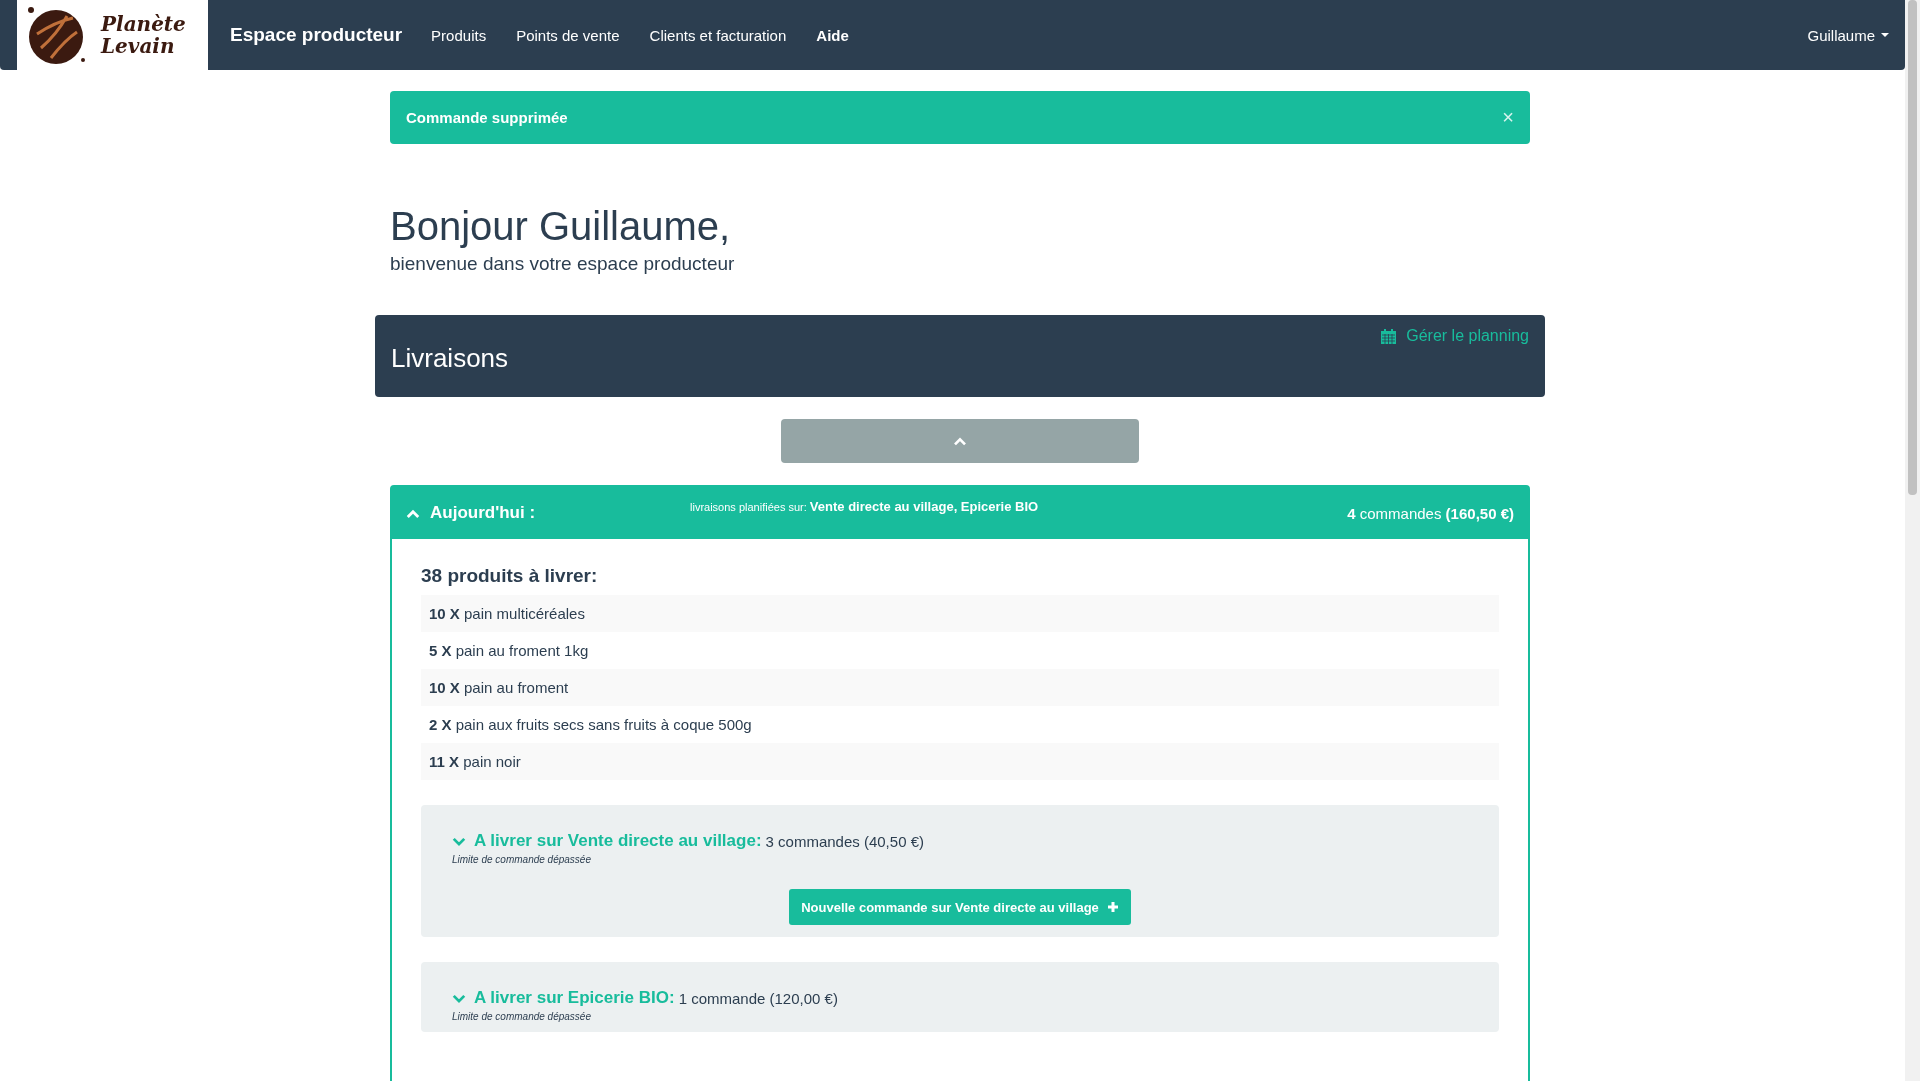 The height and width of the screenshot is (1081, 1920). Describe the element at coordinates (561, 226) in the screenshot. I see `page-title: Bonjour Guillaume,` at that location.